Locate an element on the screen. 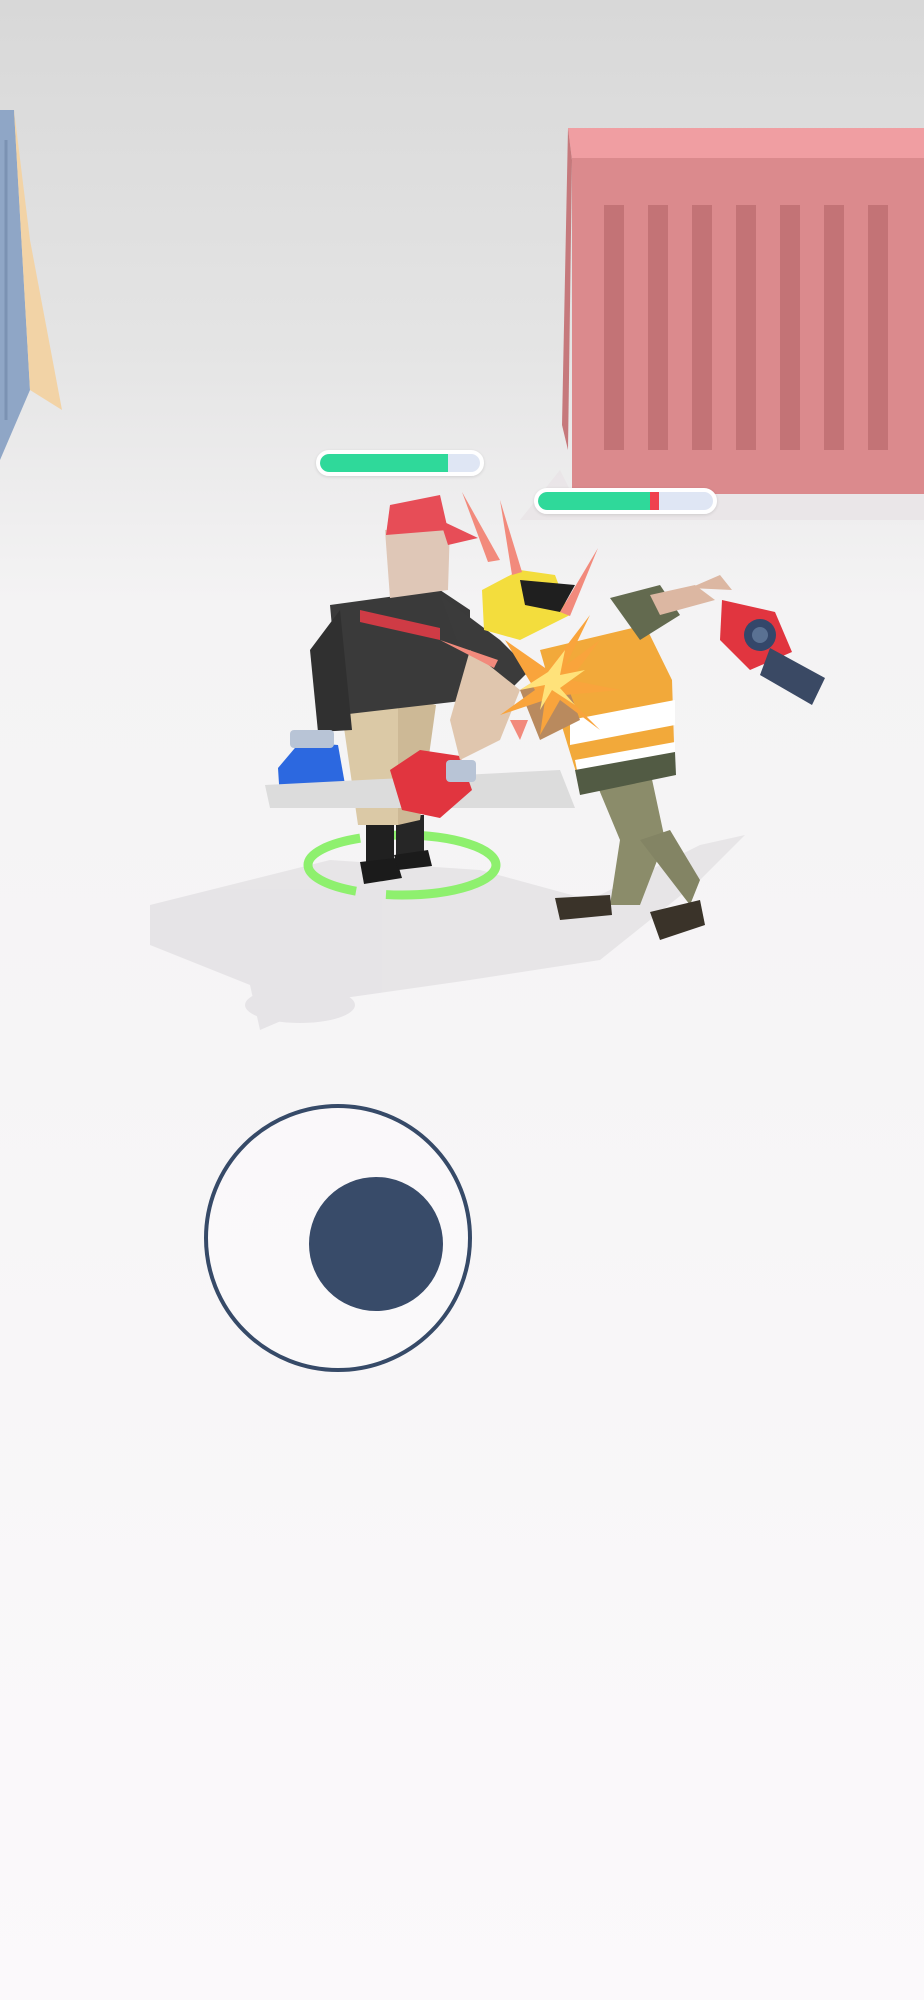 Image resolution: width=924 pixels, height=2000 pixels. player-health-bar is located at coordinates (400, 463).